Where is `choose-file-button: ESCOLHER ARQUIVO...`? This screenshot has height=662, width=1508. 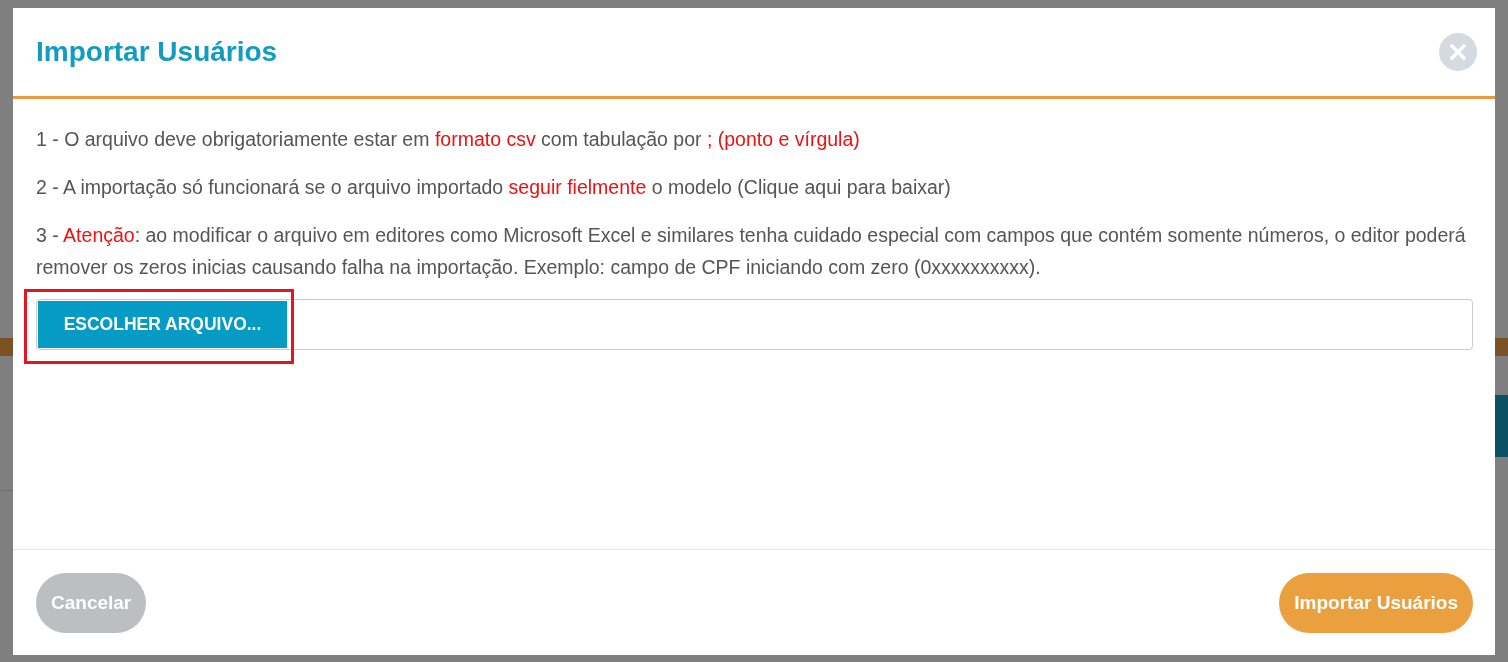
choose-file-button: ESCOLHER ARQUIVO... is located at coordinates (162, 324).